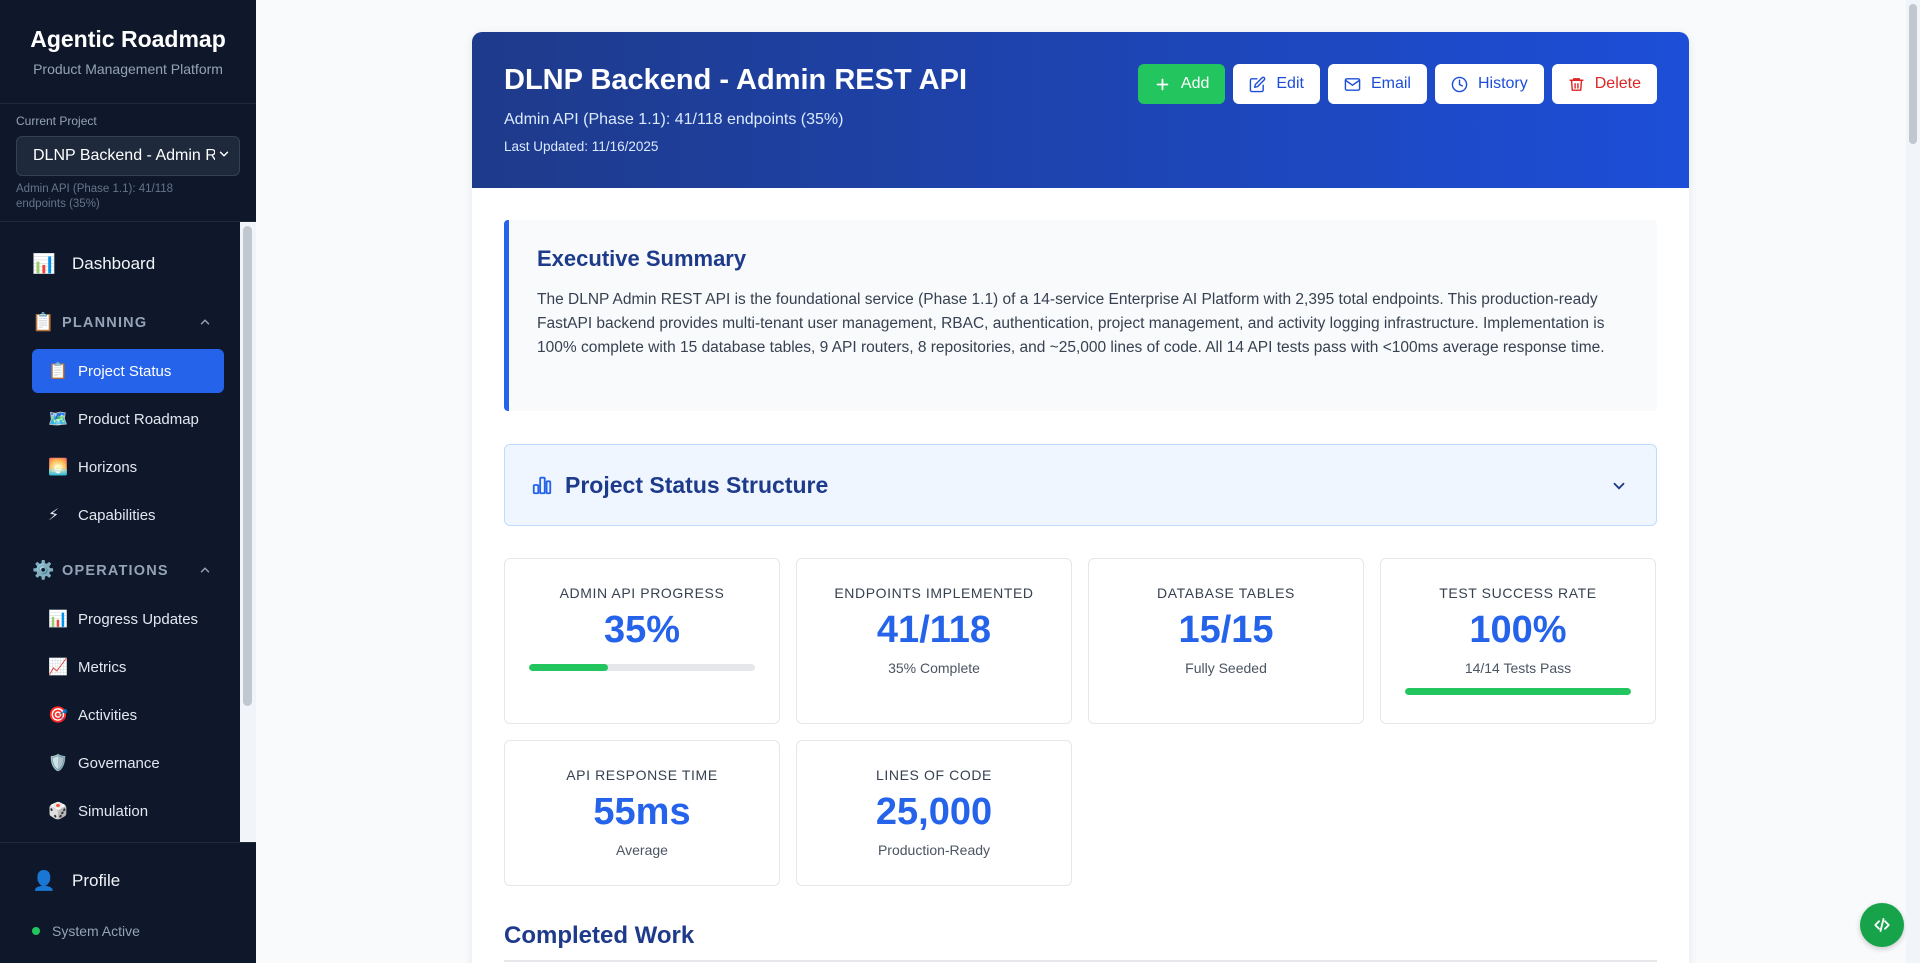 Image resolution: width=1920 pixels, height=963 pixels. I want to click on sidebar-item-label: Progress Updates, so click(138, 619).